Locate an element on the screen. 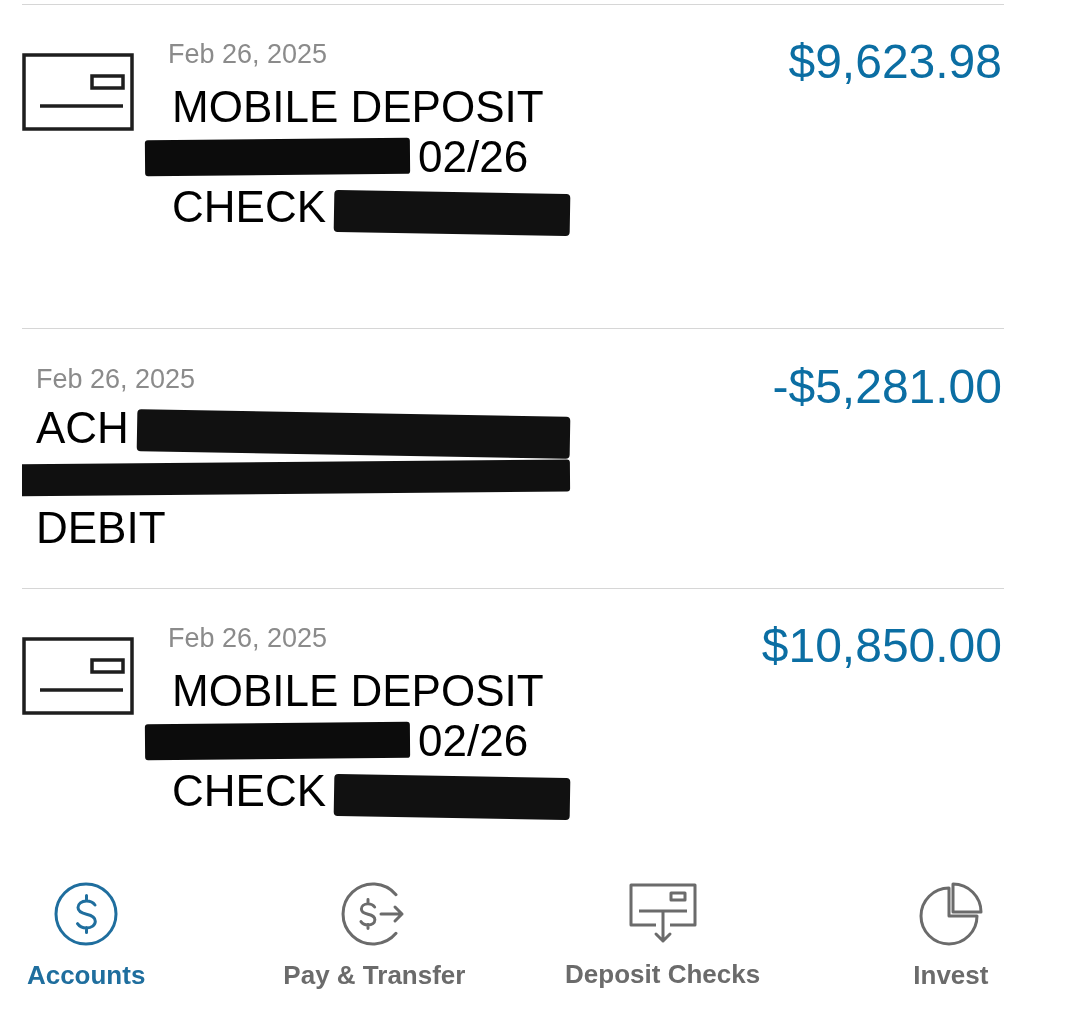  tab-button: Deposit Checks is located at coordinates (663, 936).